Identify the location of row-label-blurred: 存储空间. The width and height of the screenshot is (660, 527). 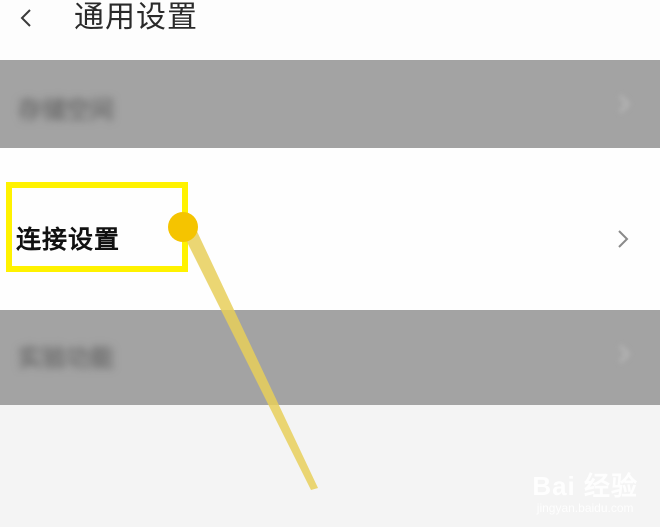
(66, 110).